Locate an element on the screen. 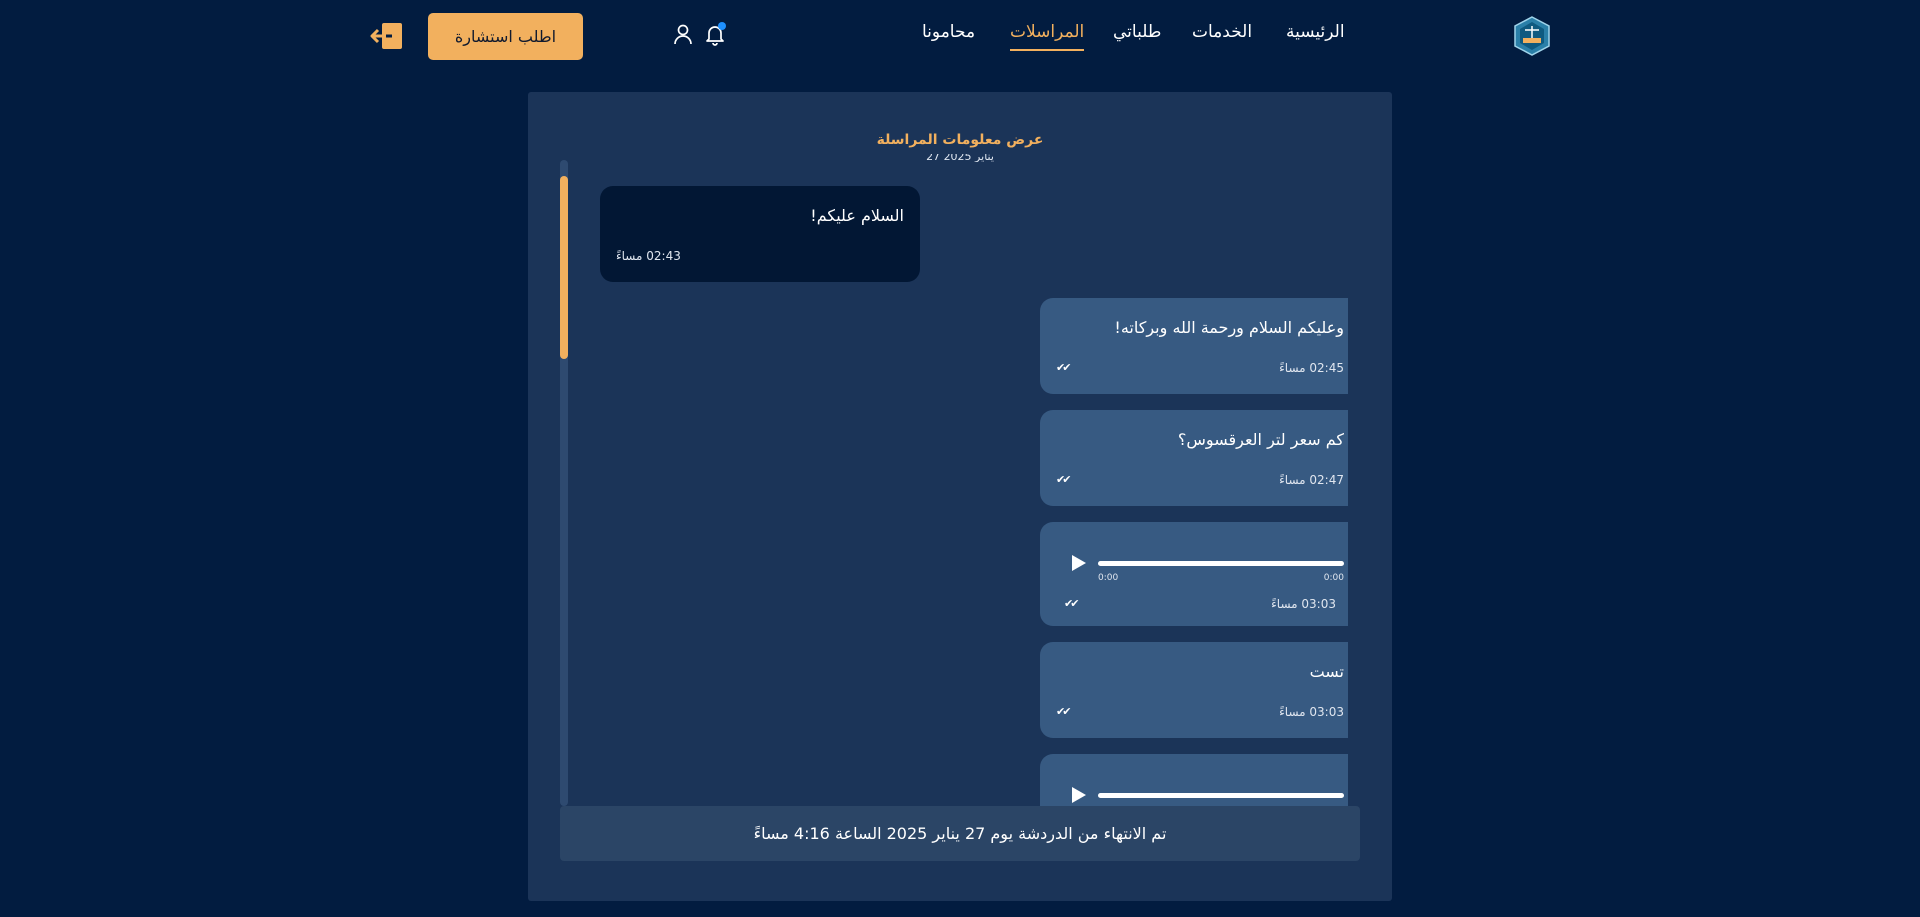 The image size is (1920, 917). message-text: السلام عليكم! is located at coordinates (857, 215).